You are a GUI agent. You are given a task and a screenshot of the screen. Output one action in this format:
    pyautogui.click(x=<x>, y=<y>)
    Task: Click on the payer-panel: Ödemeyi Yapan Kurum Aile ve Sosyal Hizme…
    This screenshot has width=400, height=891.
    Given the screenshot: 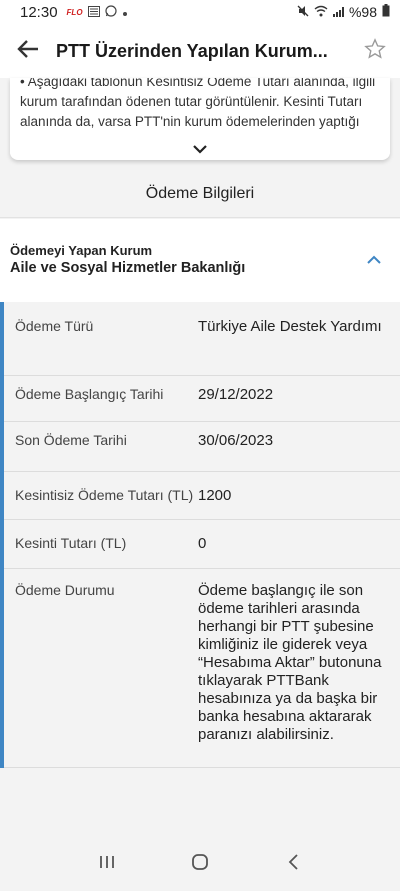 What is the action you would take?
    pyautogui.click(x=200, y=260)
    